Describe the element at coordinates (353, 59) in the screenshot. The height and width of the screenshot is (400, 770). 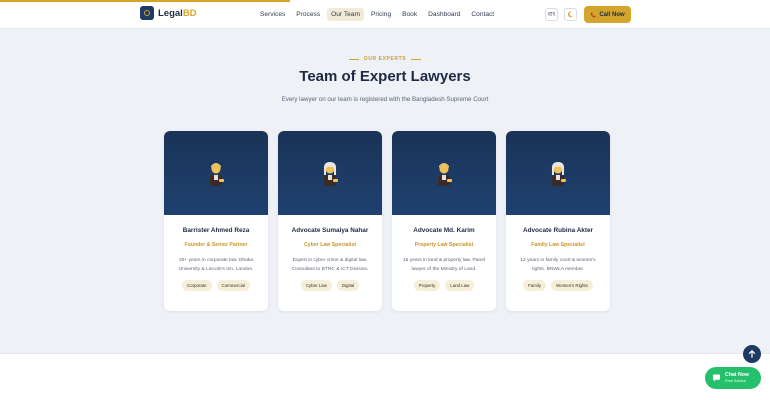
I see `eyebrow-line-left` at that location.